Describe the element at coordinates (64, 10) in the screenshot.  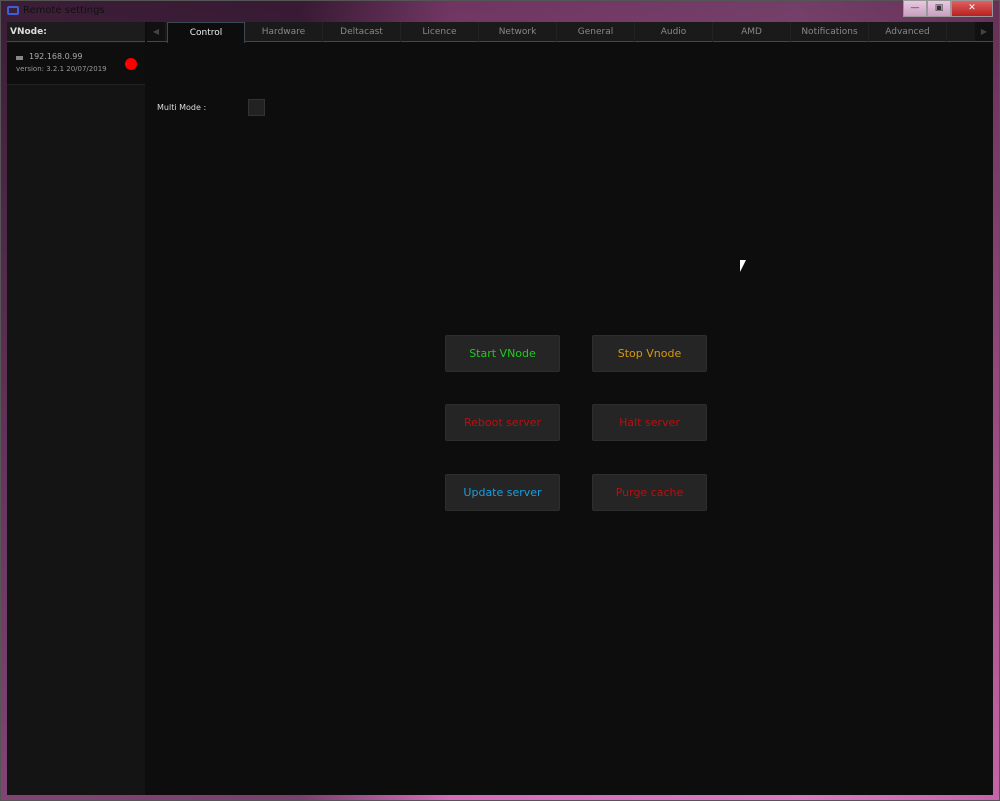
I see `window-title: Remote settings` at that location.